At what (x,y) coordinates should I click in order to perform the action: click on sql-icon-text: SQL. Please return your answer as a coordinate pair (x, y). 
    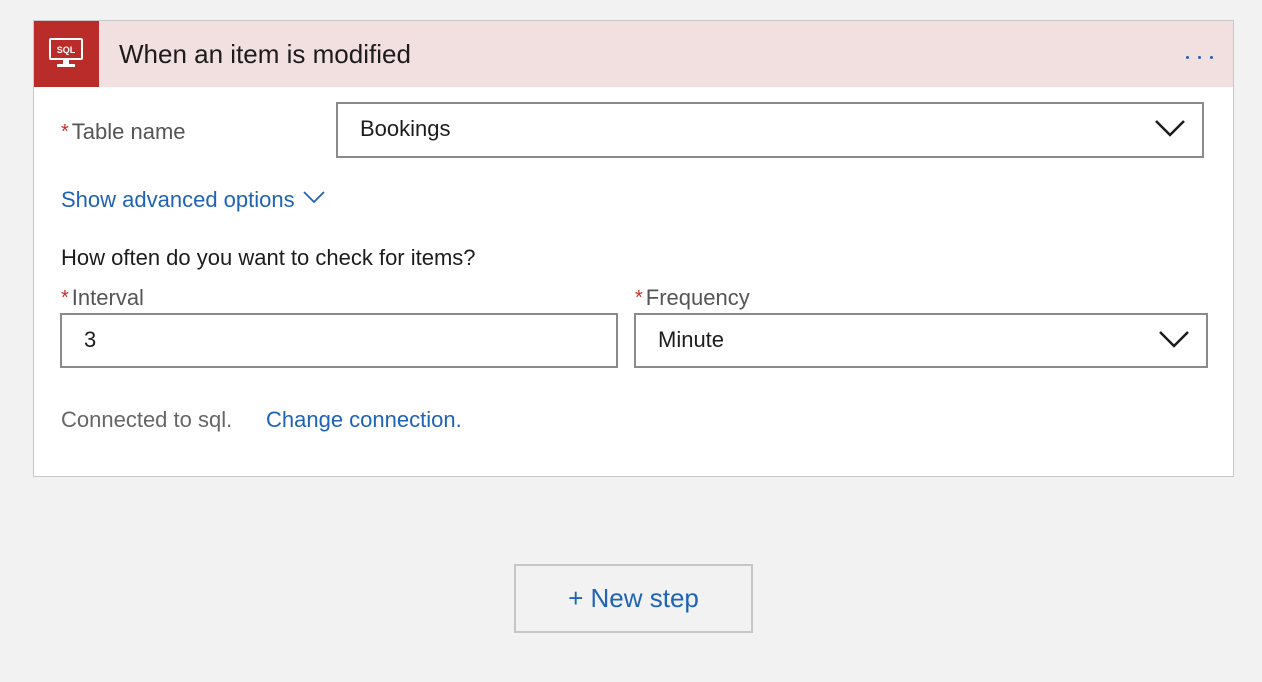
    Looking at the image, I should click on (66, 50).